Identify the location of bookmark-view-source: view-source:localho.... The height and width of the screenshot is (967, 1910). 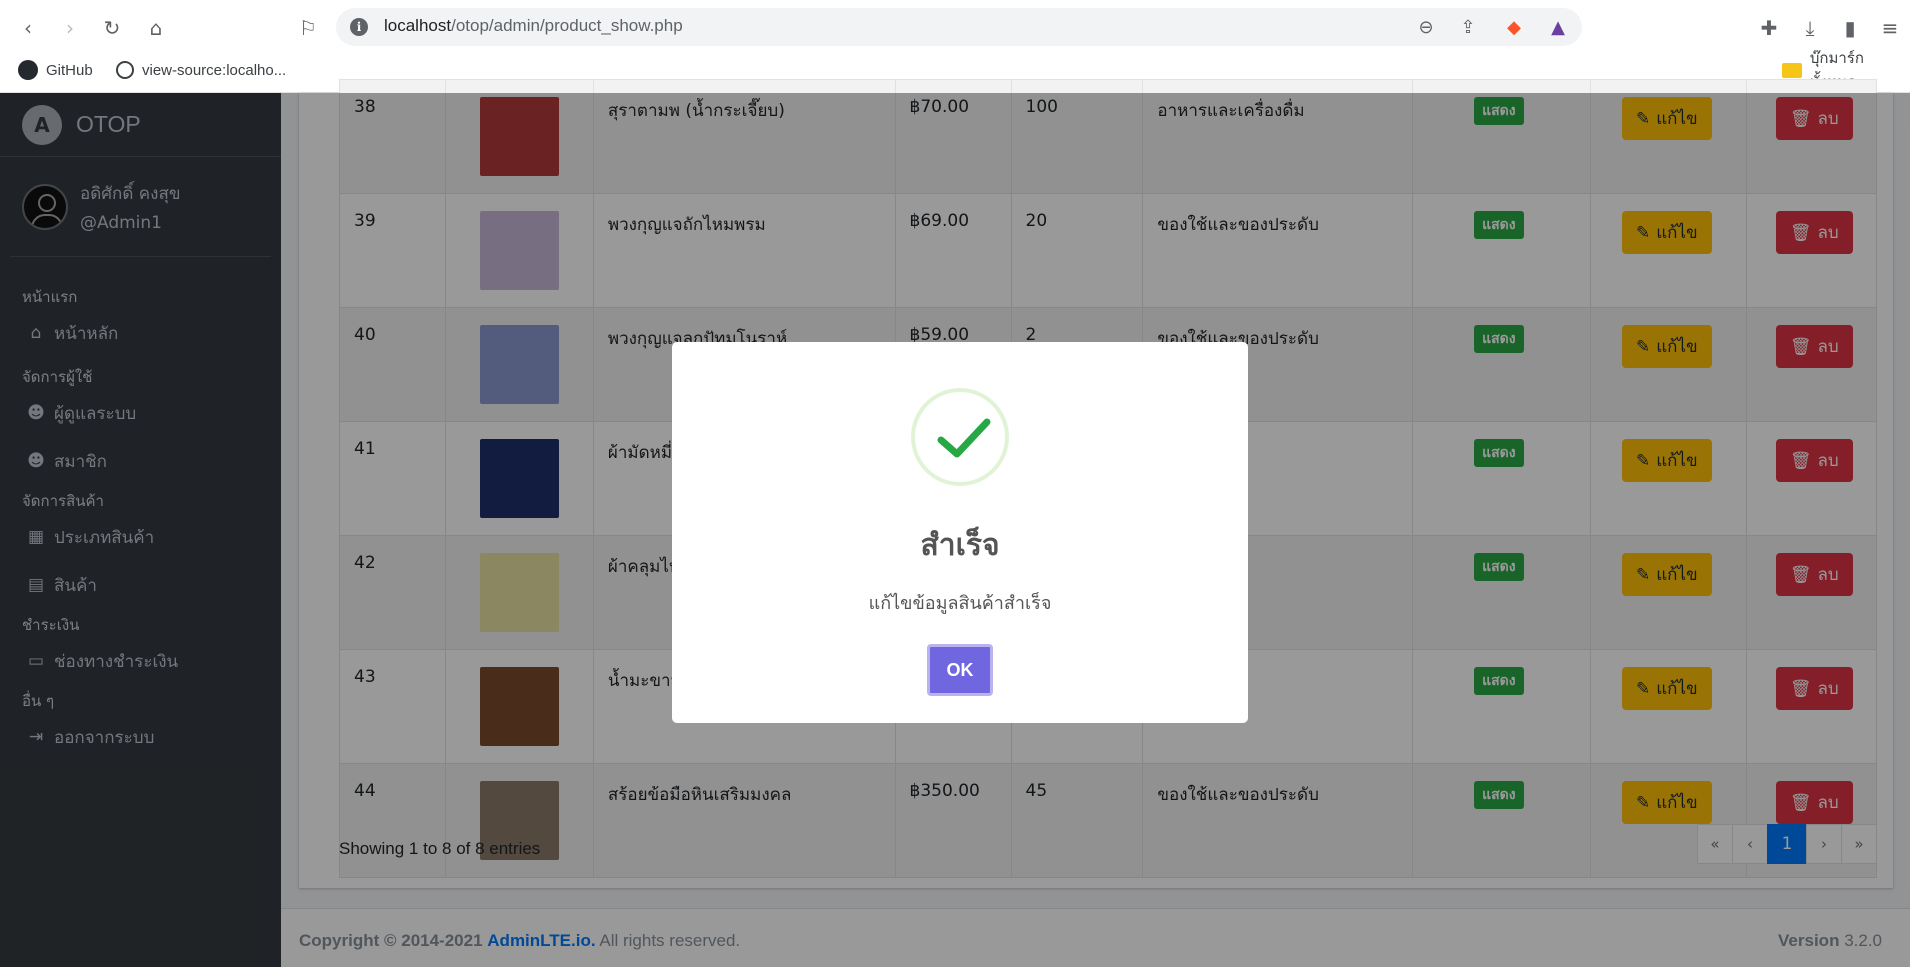
(201, 70).